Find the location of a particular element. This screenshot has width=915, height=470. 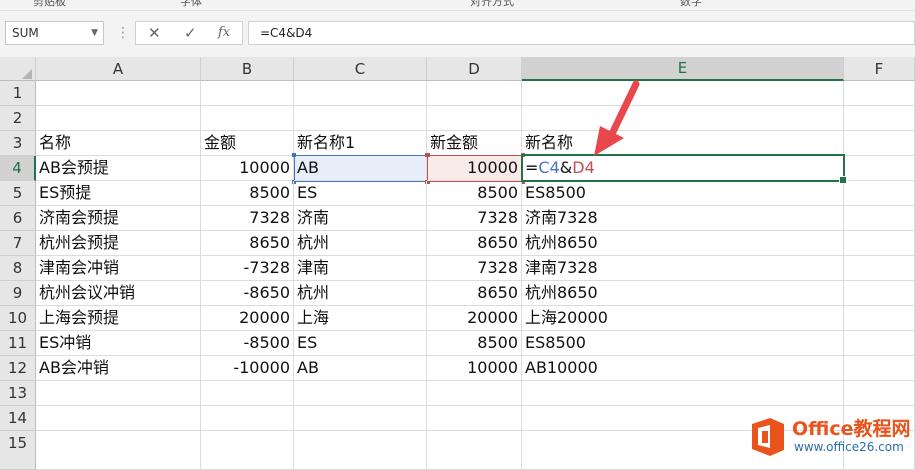

cell-d8: 7328 is located at coordinates (474, 268).